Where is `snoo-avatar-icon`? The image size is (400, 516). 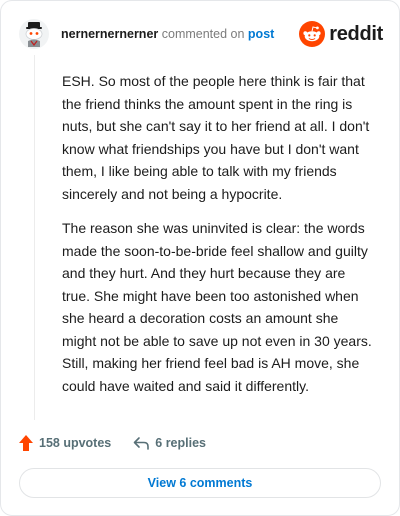 snoo-avatar-icon is located at coordinates (34, 34).